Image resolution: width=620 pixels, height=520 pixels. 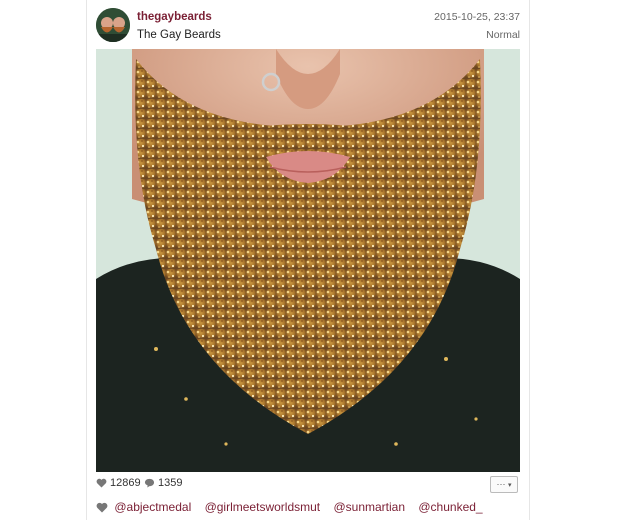 What do you see at coordinates (263, 507) in the screenshot?
I see `tagged-user-link: @girlmeetsworldsmut` at bounding box center [263, 507].